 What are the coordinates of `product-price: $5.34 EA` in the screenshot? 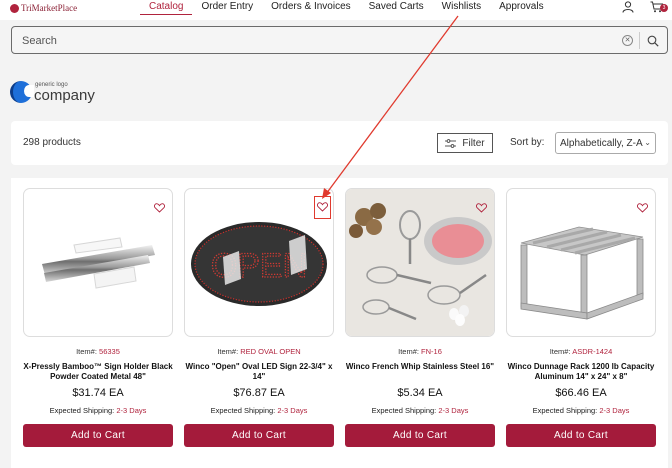 It's located at (420, 393).